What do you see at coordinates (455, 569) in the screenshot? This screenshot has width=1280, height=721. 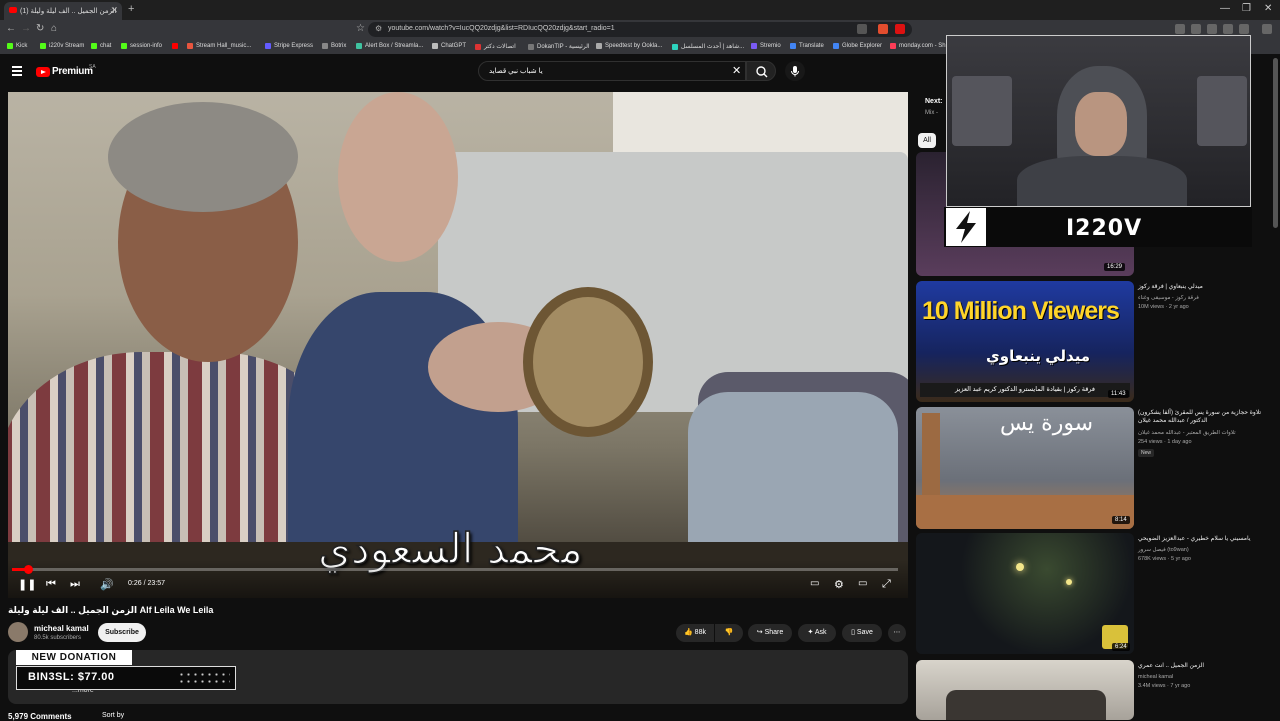 I see `progress-bar` at bounding box center [455, 569].